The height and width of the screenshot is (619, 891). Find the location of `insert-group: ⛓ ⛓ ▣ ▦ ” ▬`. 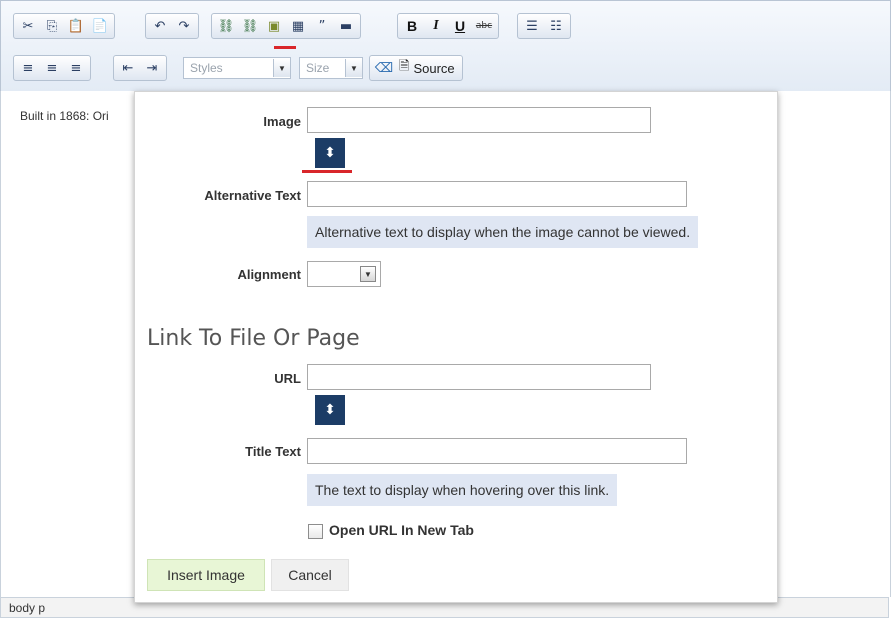

insert-group: ⛓ ⛓ ▣ ▦ ” ▬ is located at coordinates (286, 26).